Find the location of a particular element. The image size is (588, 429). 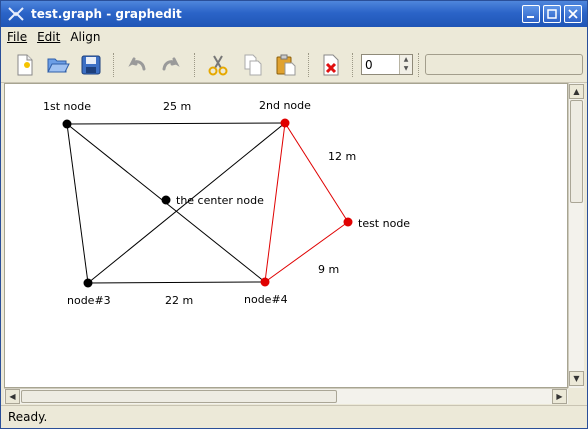

menu-file-label: File is located at coordinates (17, 37).